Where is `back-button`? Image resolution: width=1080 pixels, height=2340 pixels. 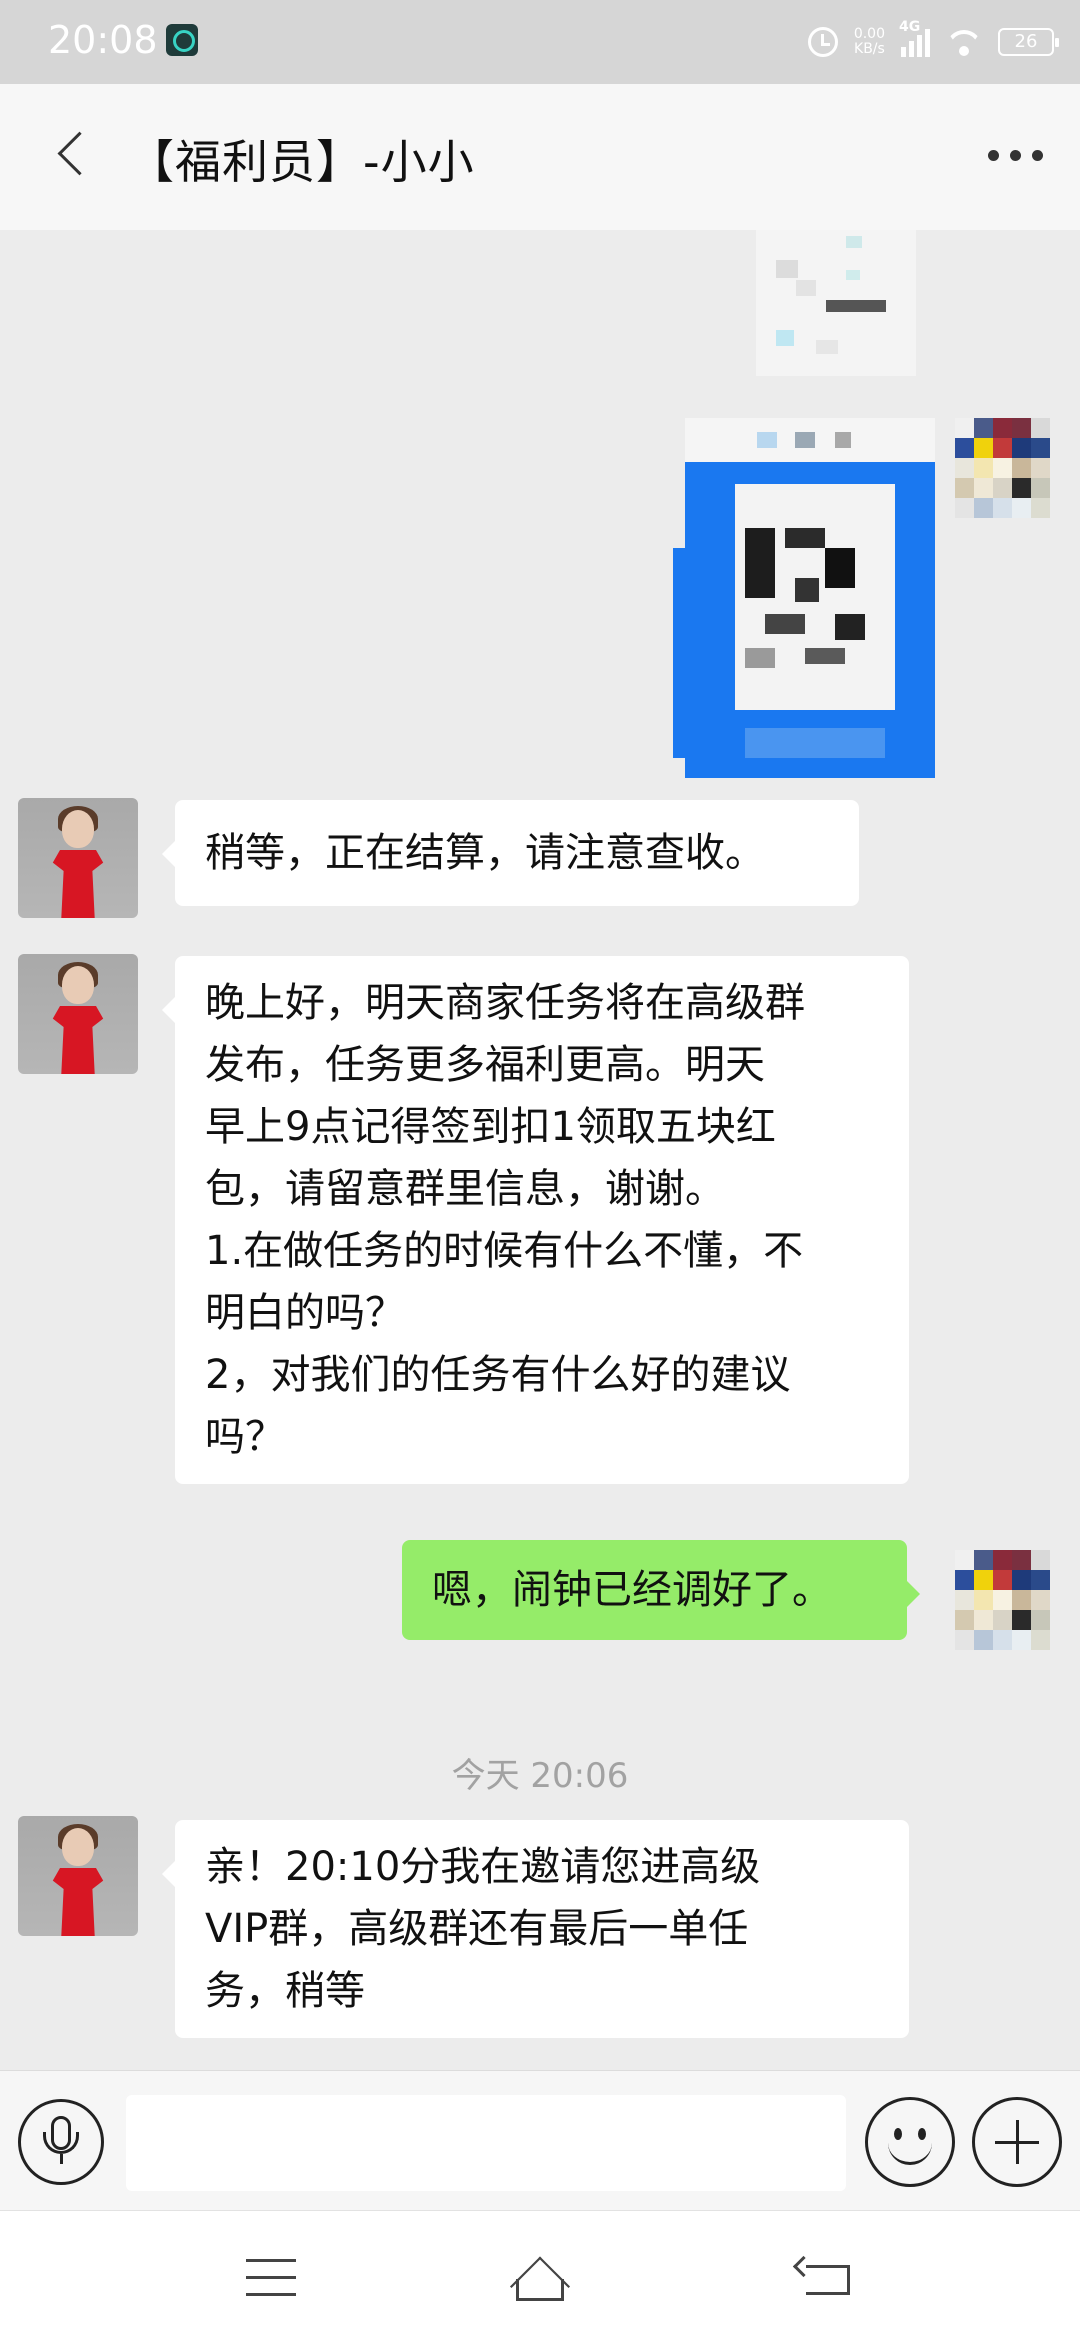 back-button is located at coordinates (76, 154).